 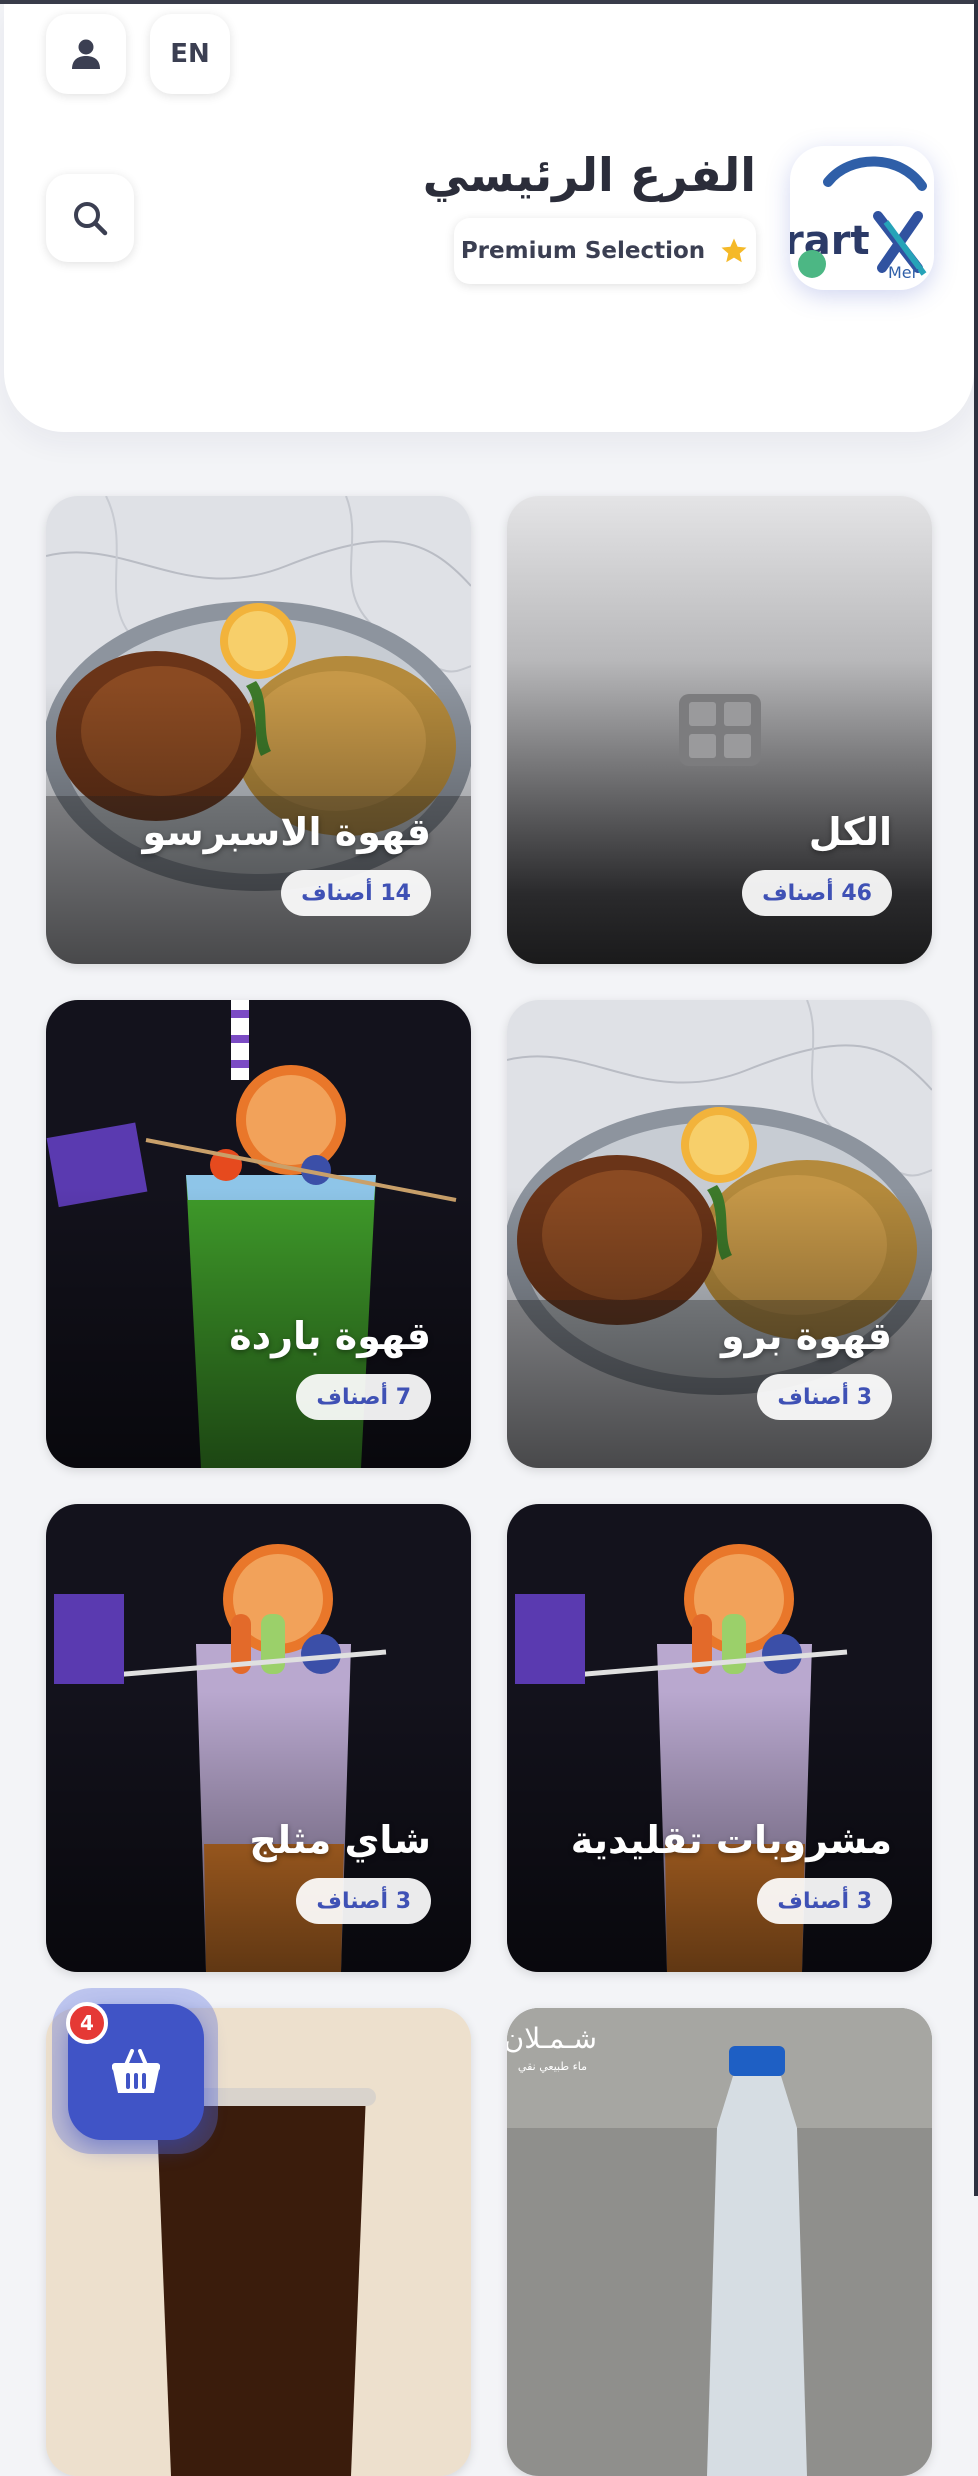 I want to click on category-title: مشروبات تقليدية, so click(x=731, y=1840).